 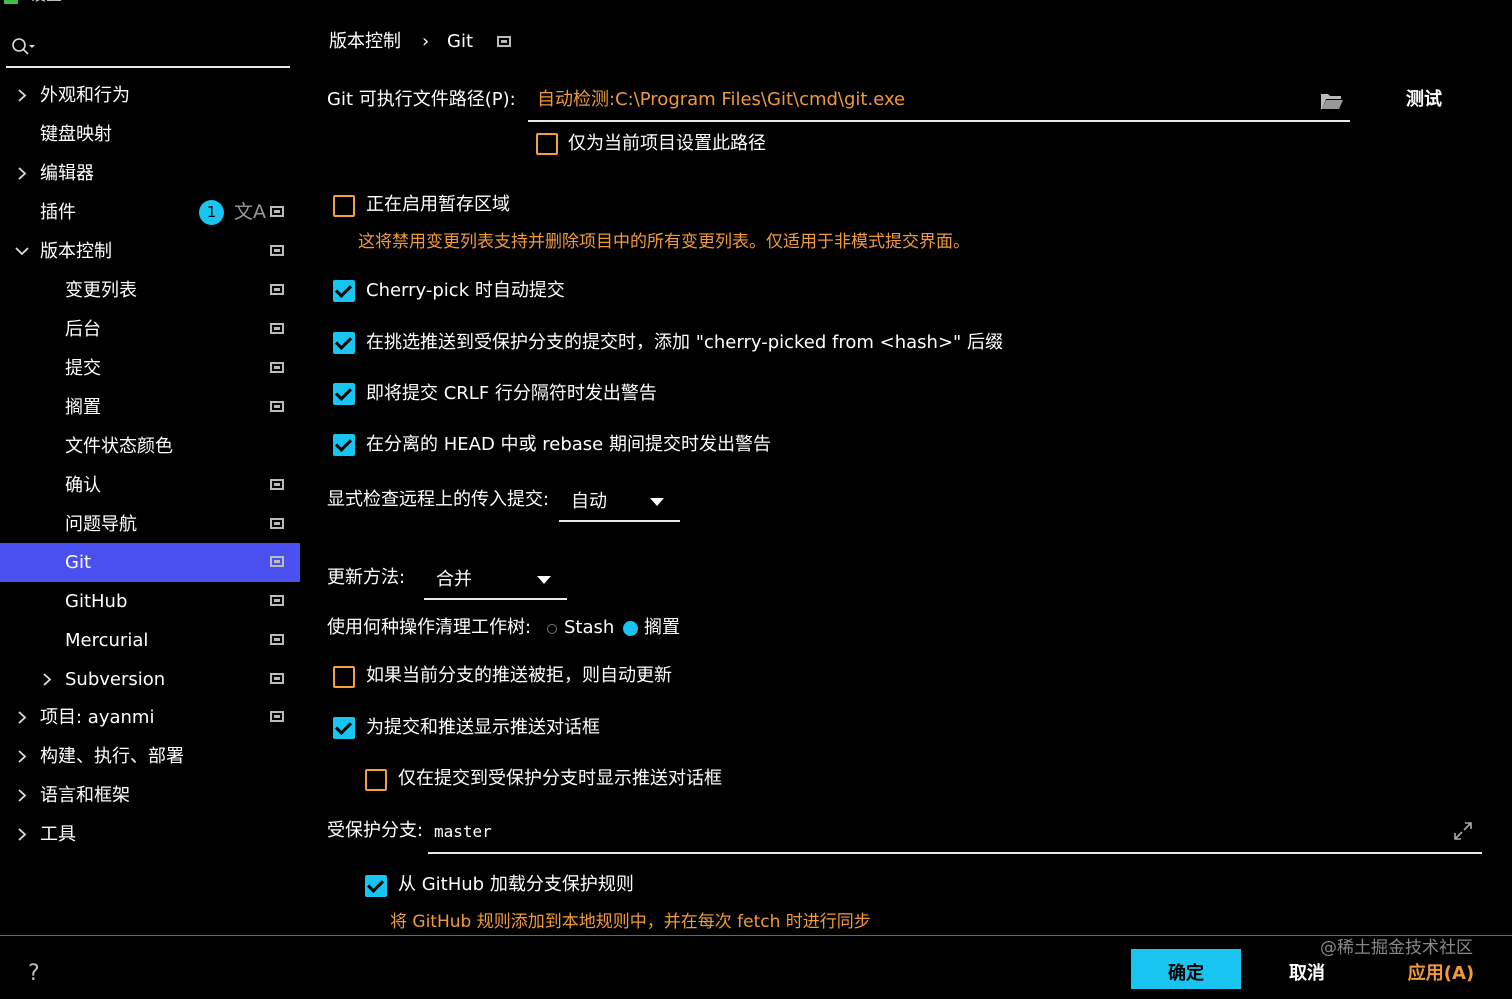 What do you see at coordinates (344, 206) in the screenshot?
I see `staging-area-checkbox` at bounding box center [344, 206].